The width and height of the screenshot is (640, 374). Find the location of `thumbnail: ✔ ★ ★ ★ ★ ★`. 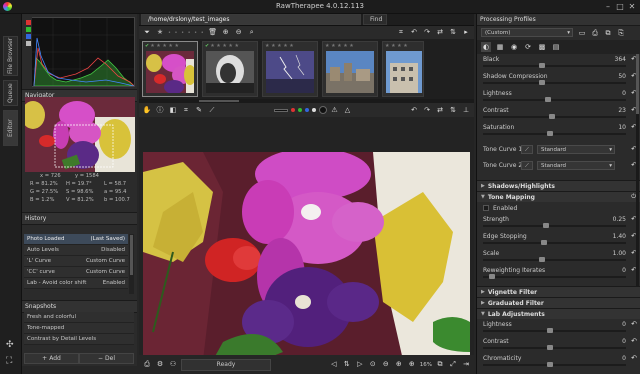

thumbnail: ✔ ★ ★ ★ ★ ★ is located at coordinates (230, 69).